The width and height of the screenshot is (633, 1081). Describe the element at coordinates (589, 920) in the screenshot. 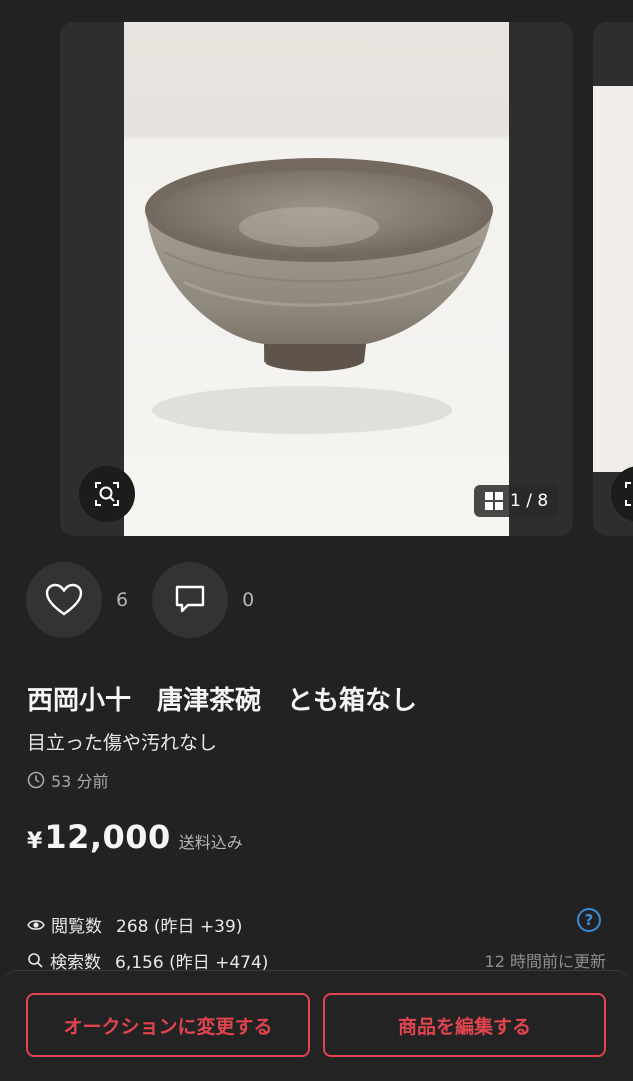

I see `help-icon: ?` at that location.